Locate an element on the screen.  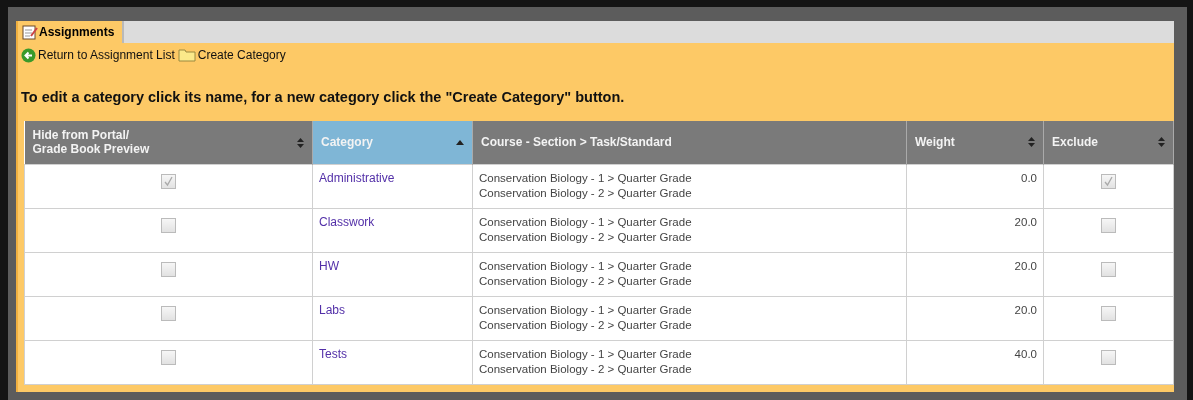
category-link: Administrative is located at coordinates (357, 179).